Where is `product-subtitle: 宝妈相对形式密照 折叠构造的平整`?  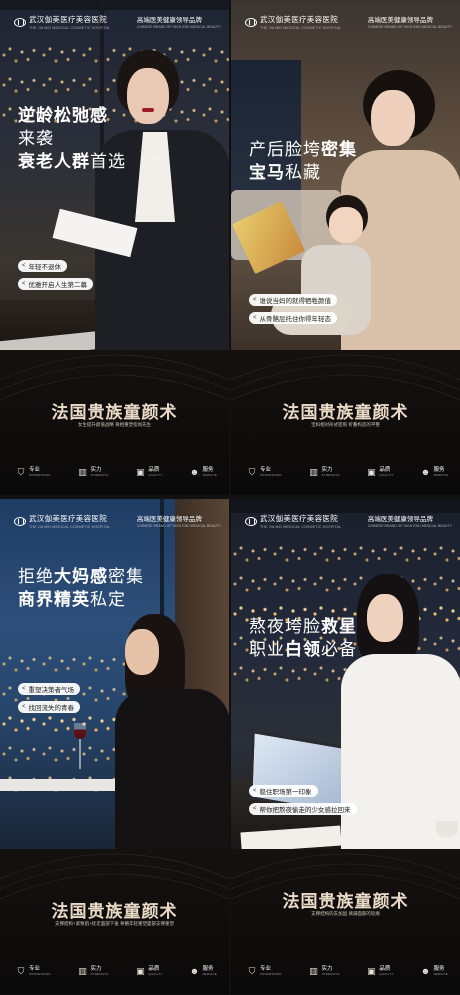 product-subtitle: 宝妈相对形式密照 折叠构造的平整 is located at coordinates (345, 424).